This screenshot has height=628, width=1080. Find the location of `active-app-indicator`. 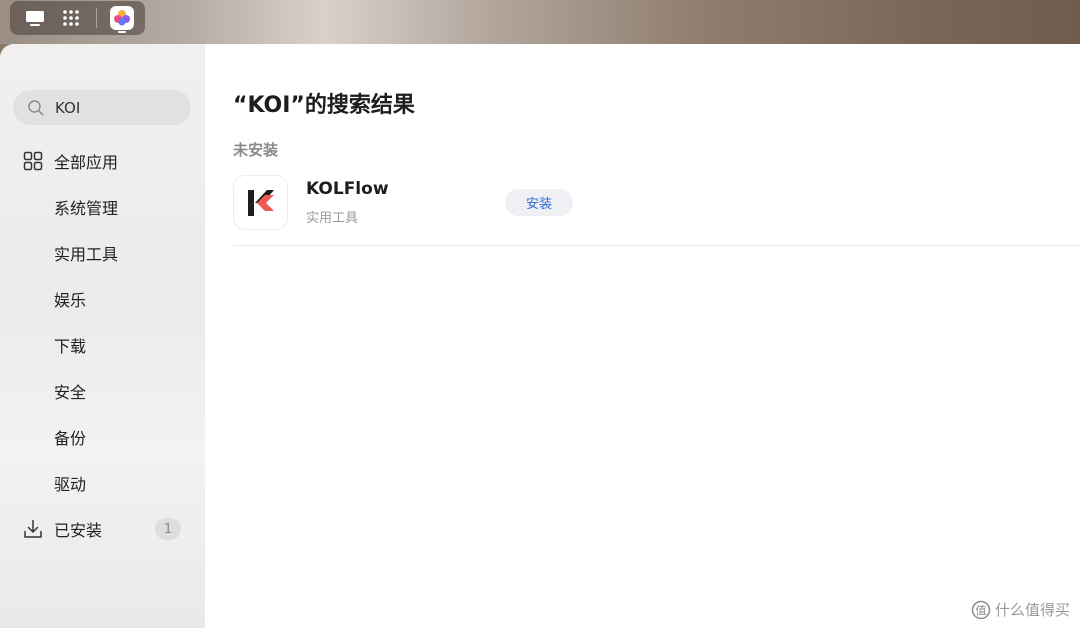

active-app-indicator is located at coordinates (122, 32).